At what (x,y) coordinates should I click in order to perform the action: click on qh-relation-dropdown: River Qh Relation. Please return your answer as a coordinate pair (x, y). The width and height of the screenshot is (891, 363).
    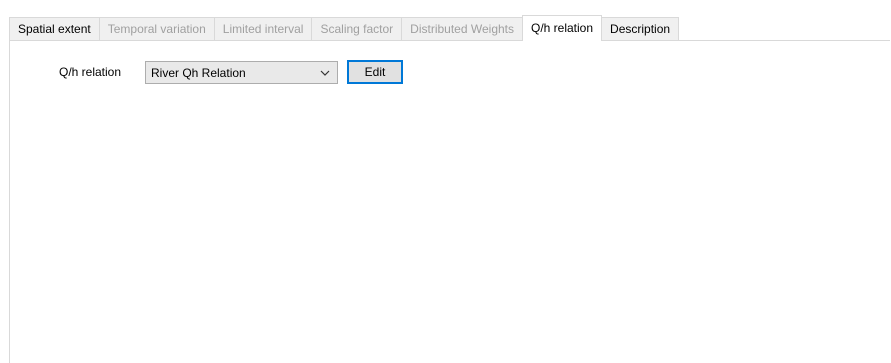
    Looking at the image, I should click on (241, 72).